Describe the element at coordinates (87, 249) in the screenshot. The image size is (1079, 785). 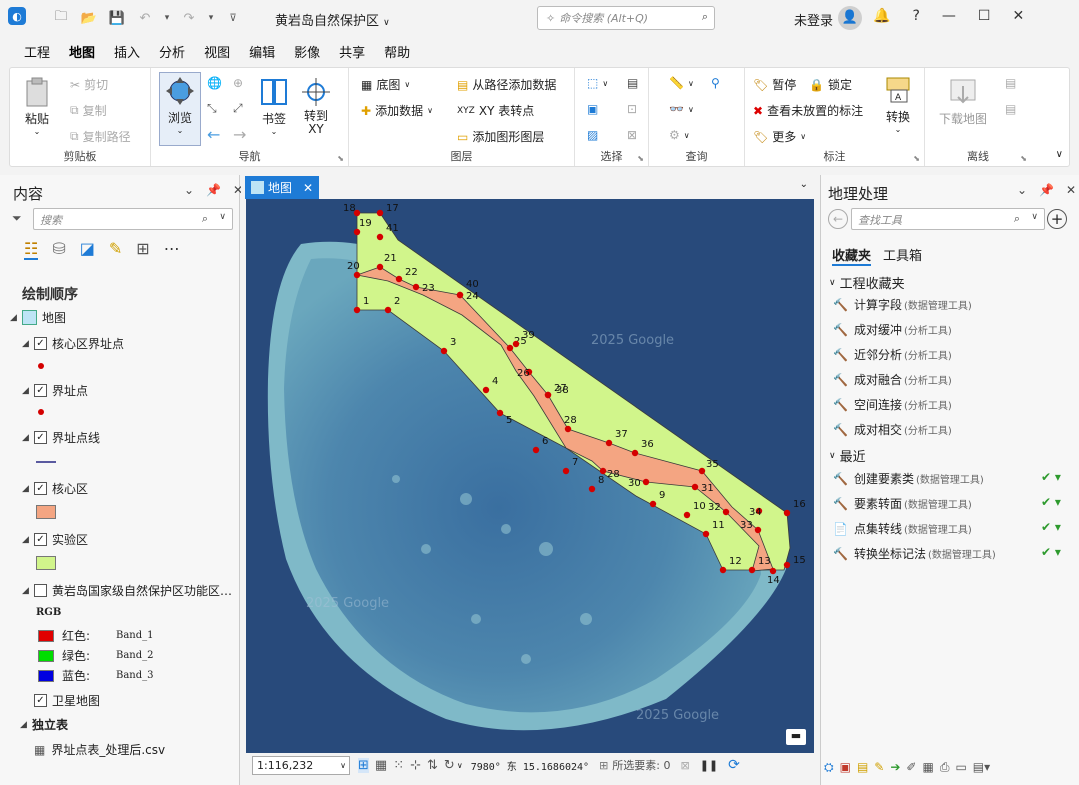
I see `selection-list-icon: ◪` at that location.